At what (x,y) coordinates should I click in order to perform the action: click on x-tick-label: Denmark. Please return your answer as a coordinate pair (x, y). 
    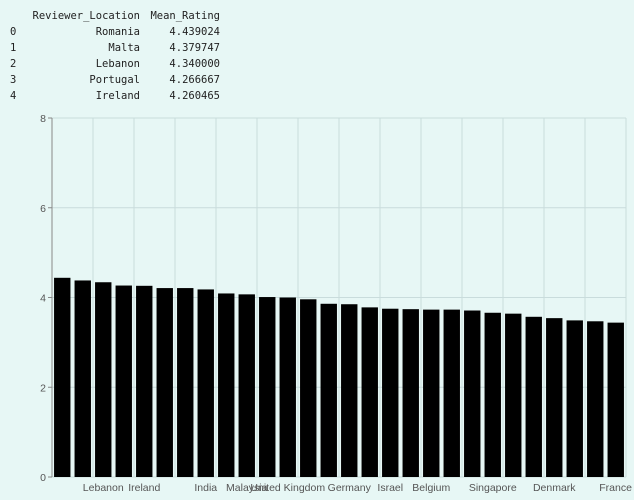
    Looking at the image, I should click on (554, 488).